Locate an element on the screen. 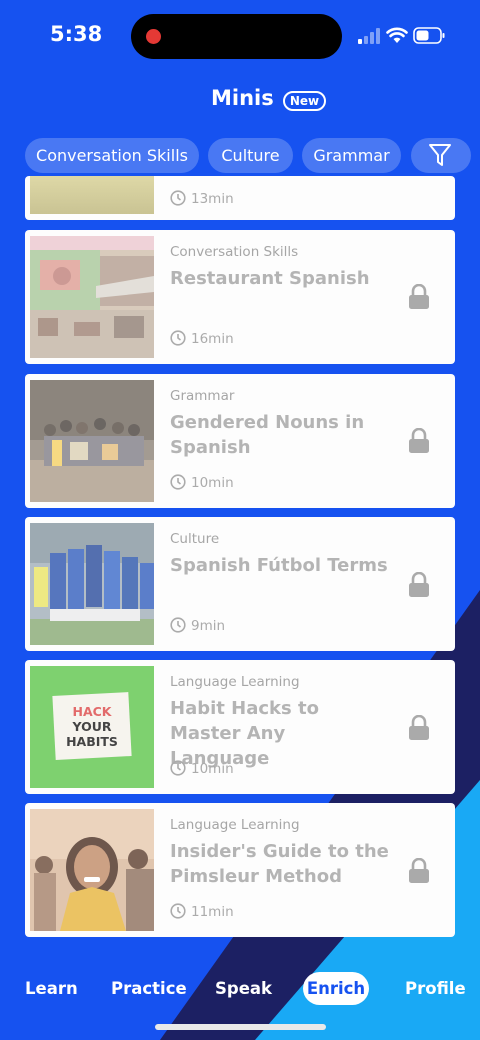 The image size is (480, 1040). lesson-duration: 16min is located at coordinates (202, 339).